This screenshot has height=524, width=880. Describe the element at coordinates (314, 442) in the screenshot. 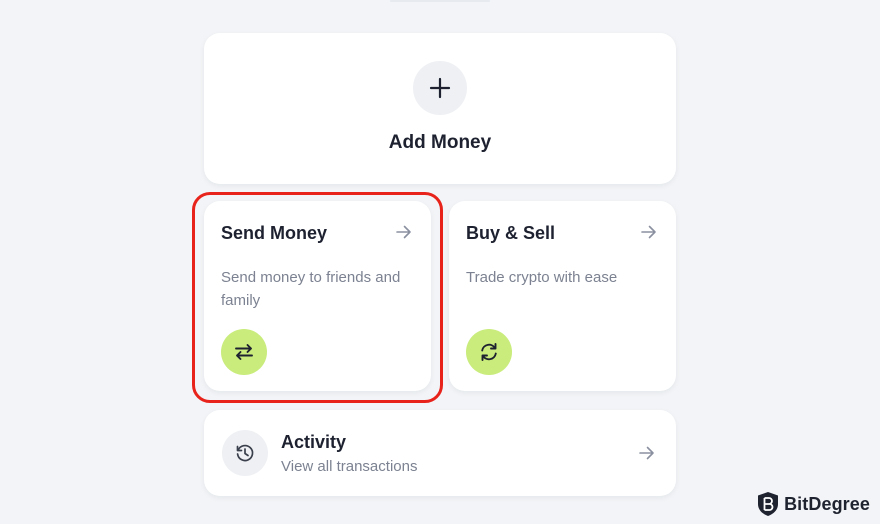

I see `activity-title: Activity` at that location.